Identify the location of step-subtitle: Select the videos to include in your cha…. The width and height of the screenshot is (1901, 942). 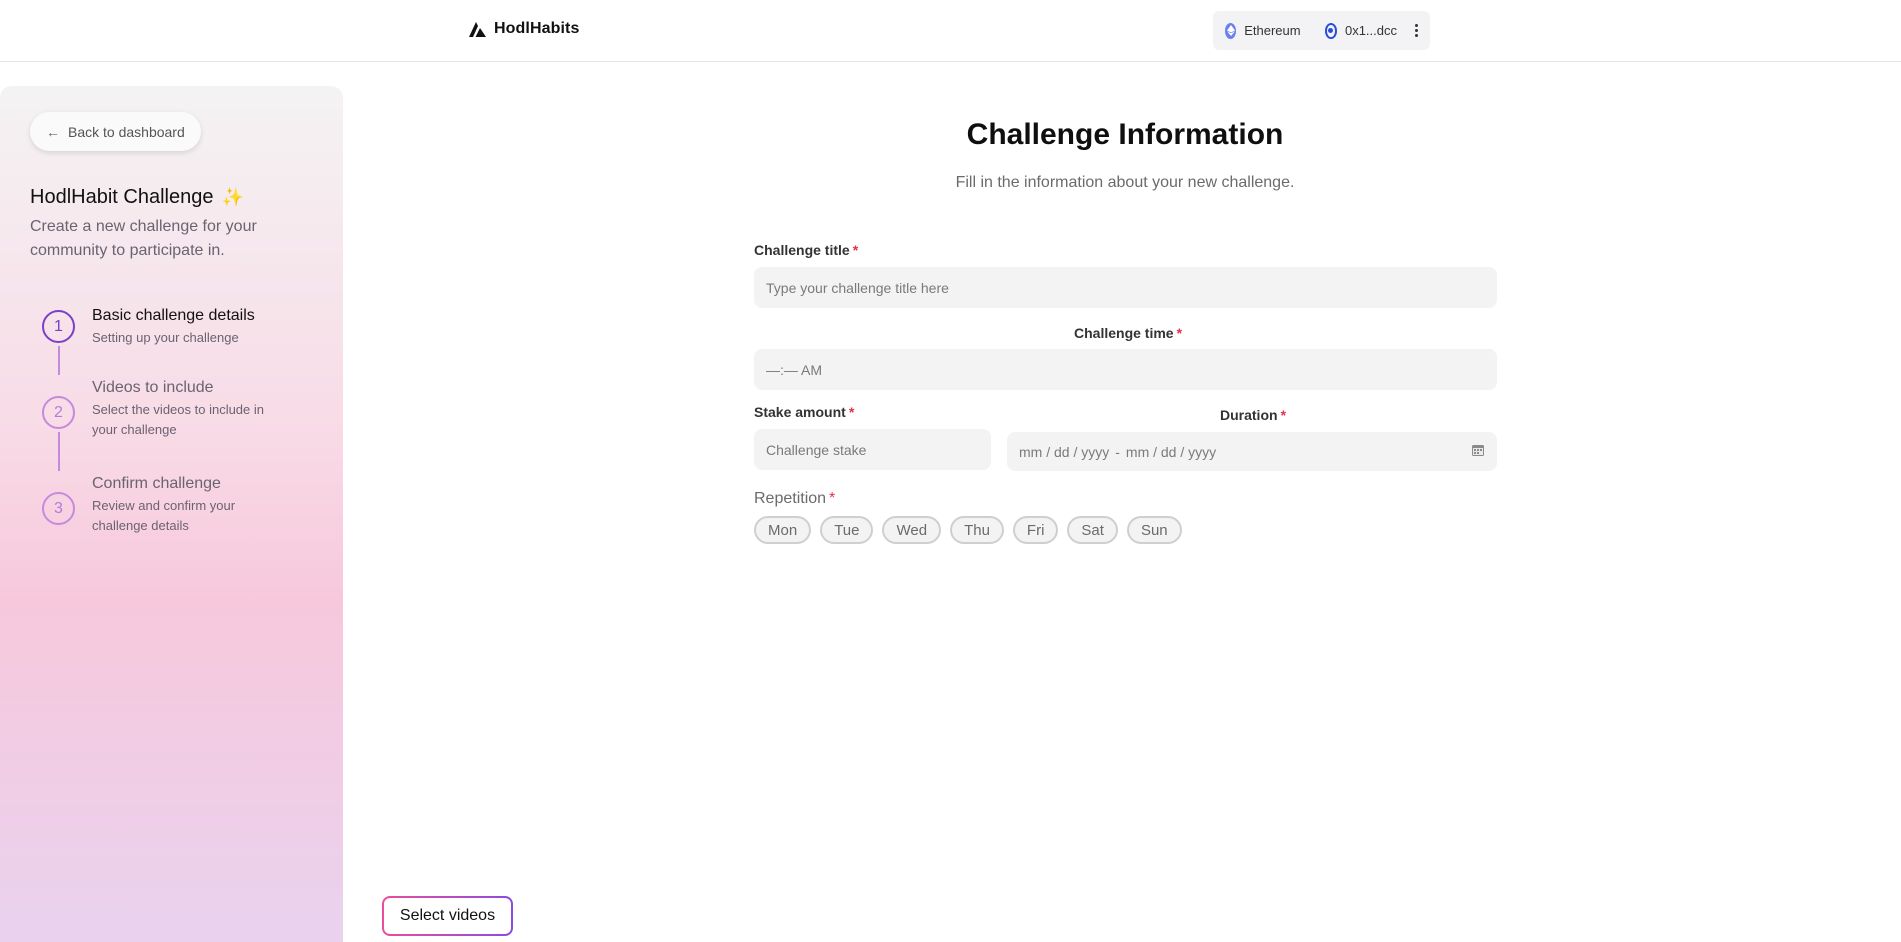
(178, 419).